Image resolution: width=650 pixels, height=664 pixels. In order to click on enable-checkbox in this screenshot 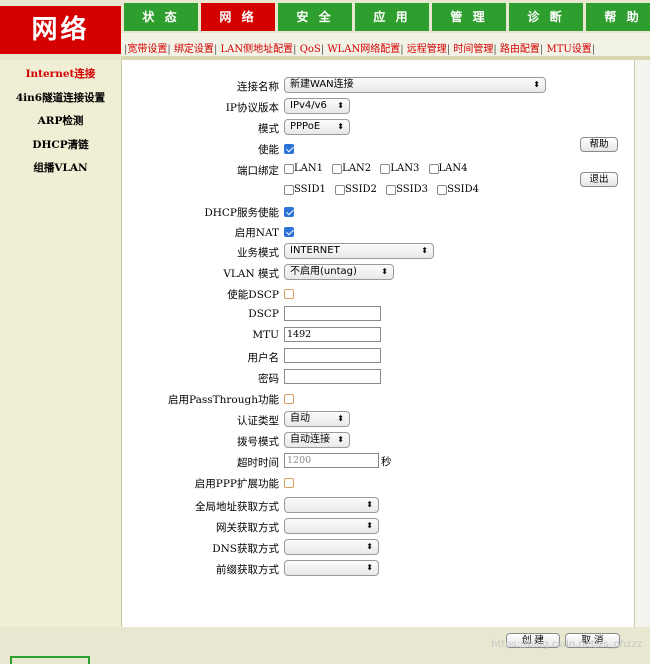, I will do `click(289, 149)`.